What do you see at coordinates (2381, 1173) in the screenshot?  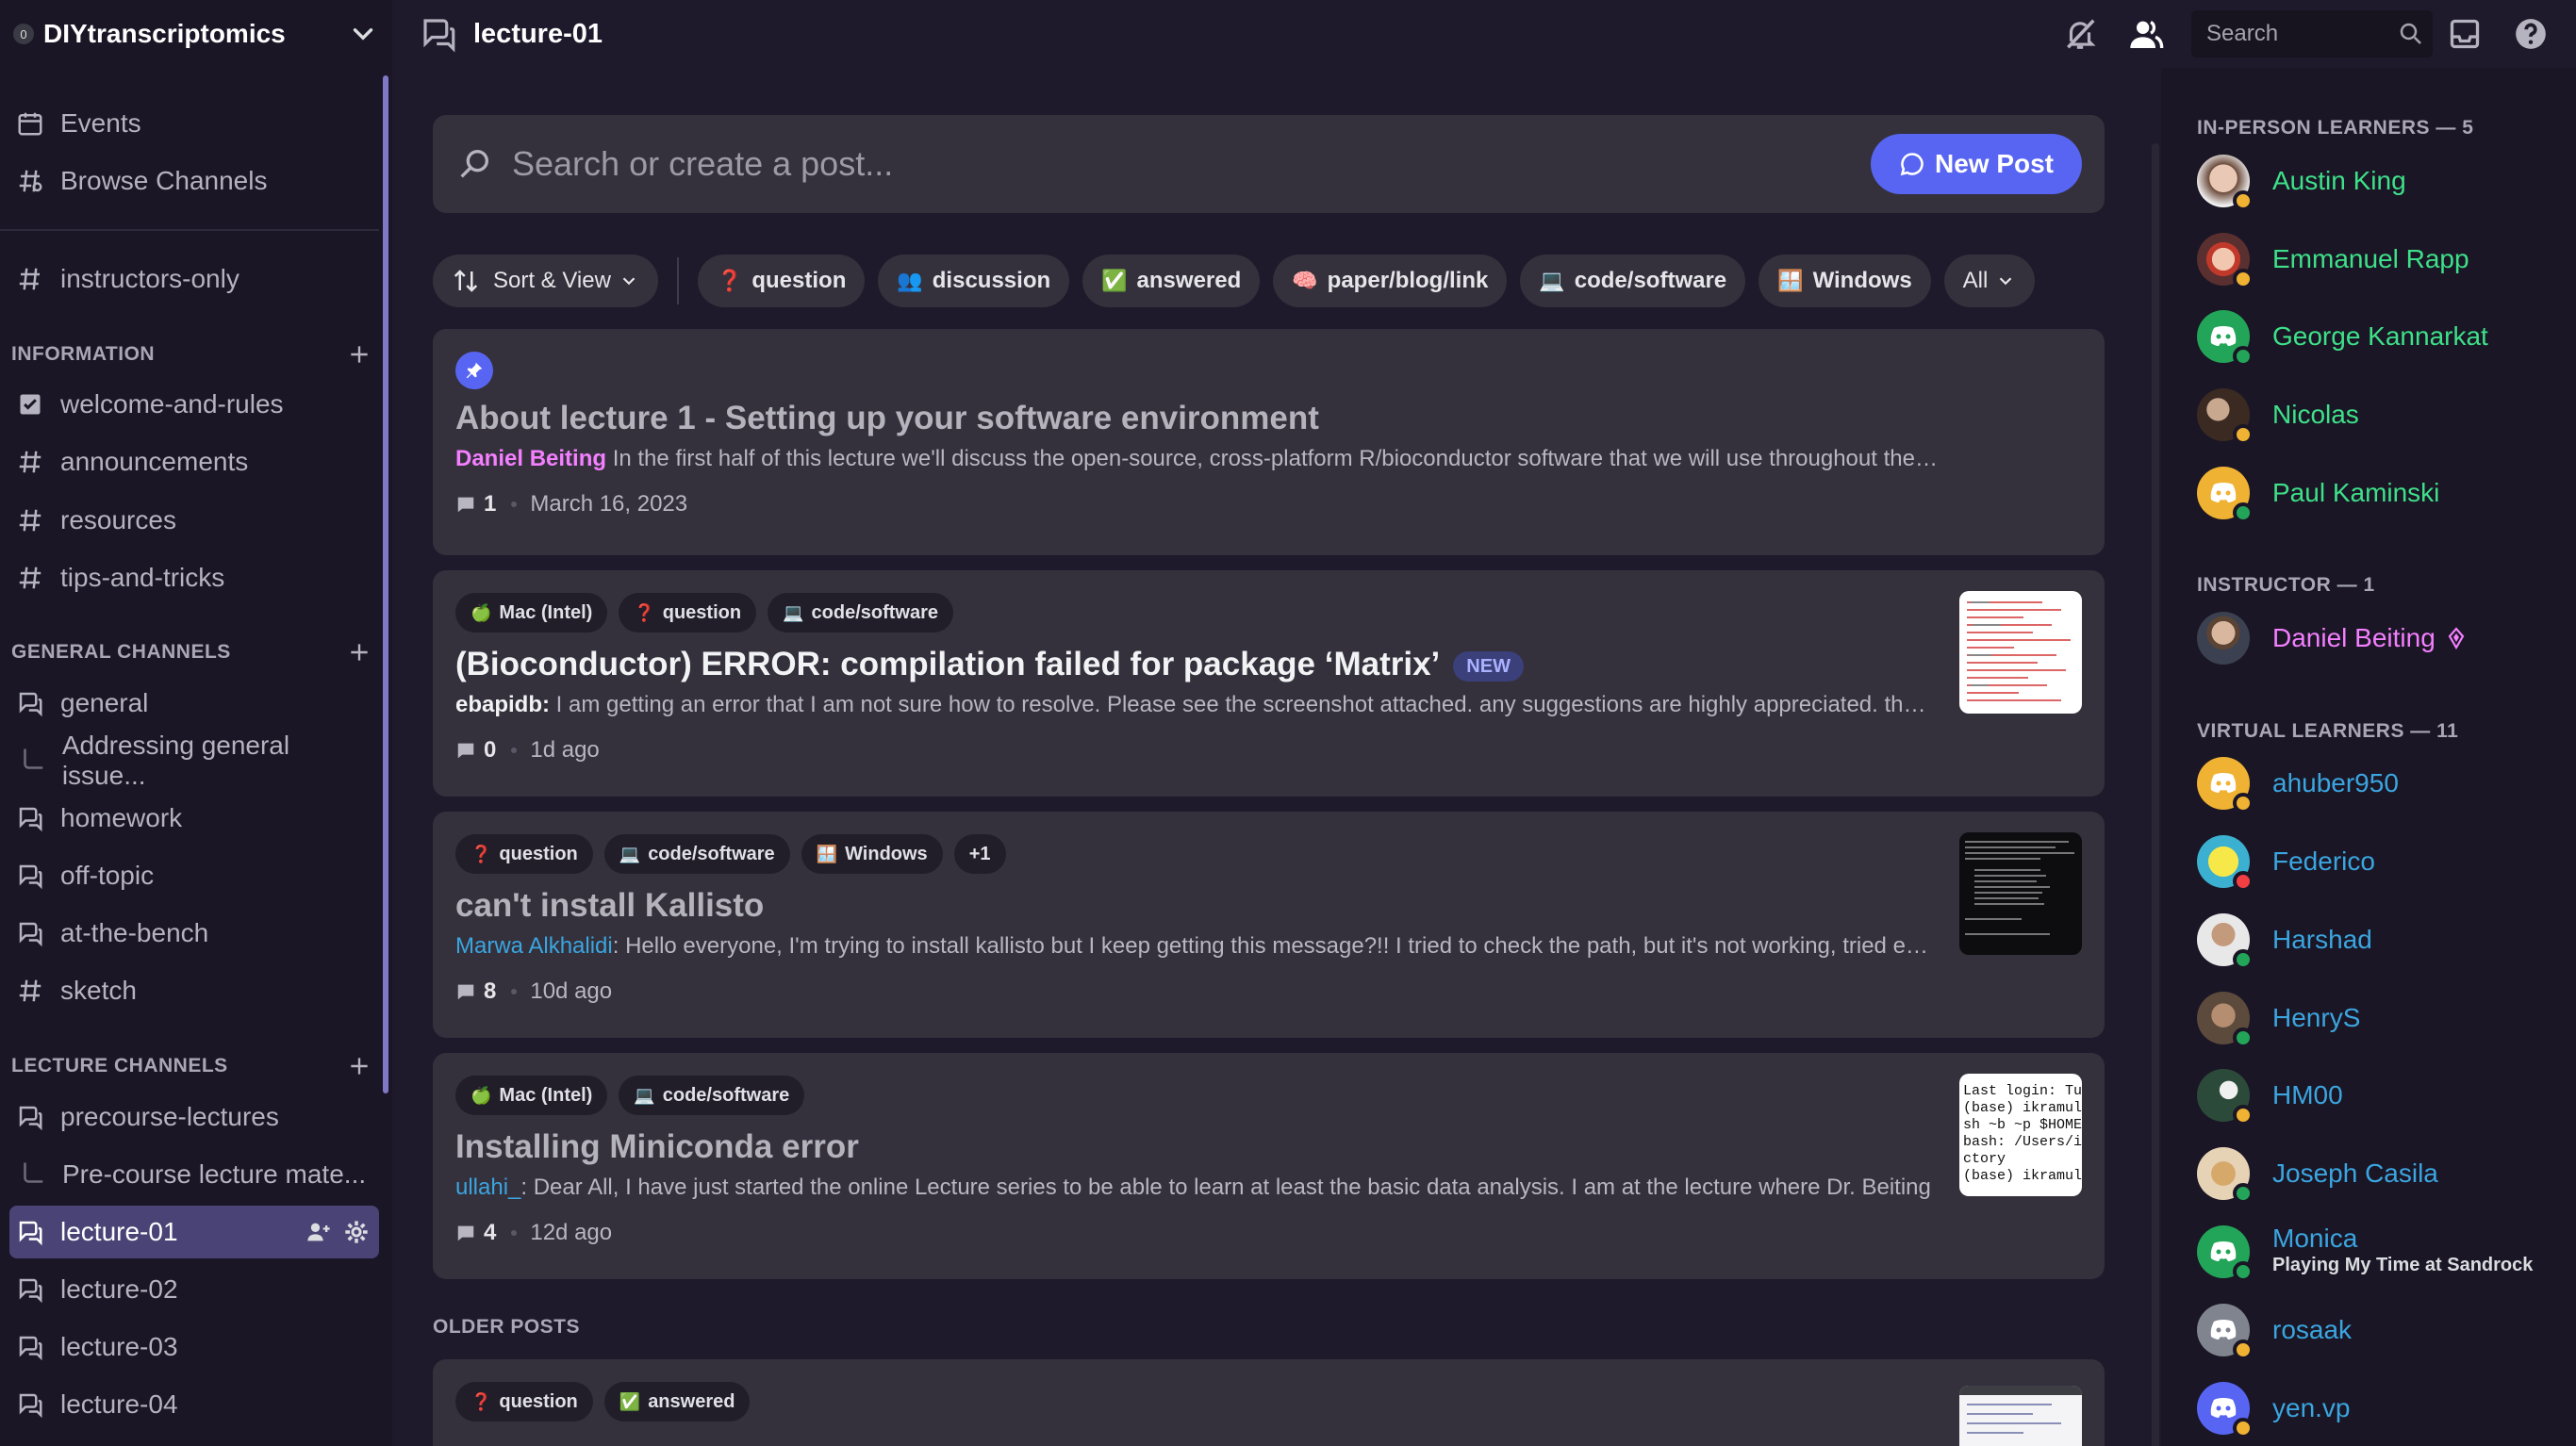 I see `member-item: Joseph Casila` at bounding box center [2381, 1173].